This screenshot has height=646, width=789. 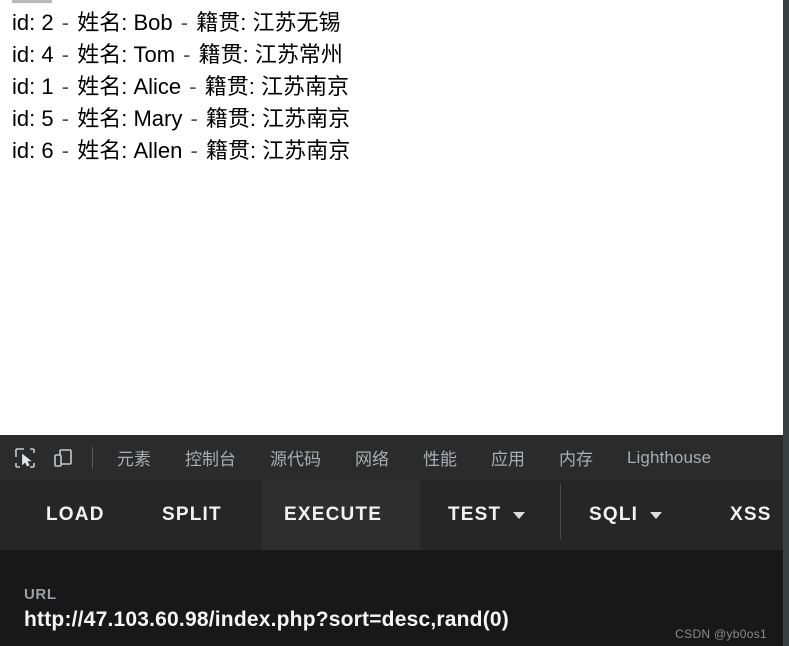 I want to click on inspect-element-icon, so click(x=25, y=458).